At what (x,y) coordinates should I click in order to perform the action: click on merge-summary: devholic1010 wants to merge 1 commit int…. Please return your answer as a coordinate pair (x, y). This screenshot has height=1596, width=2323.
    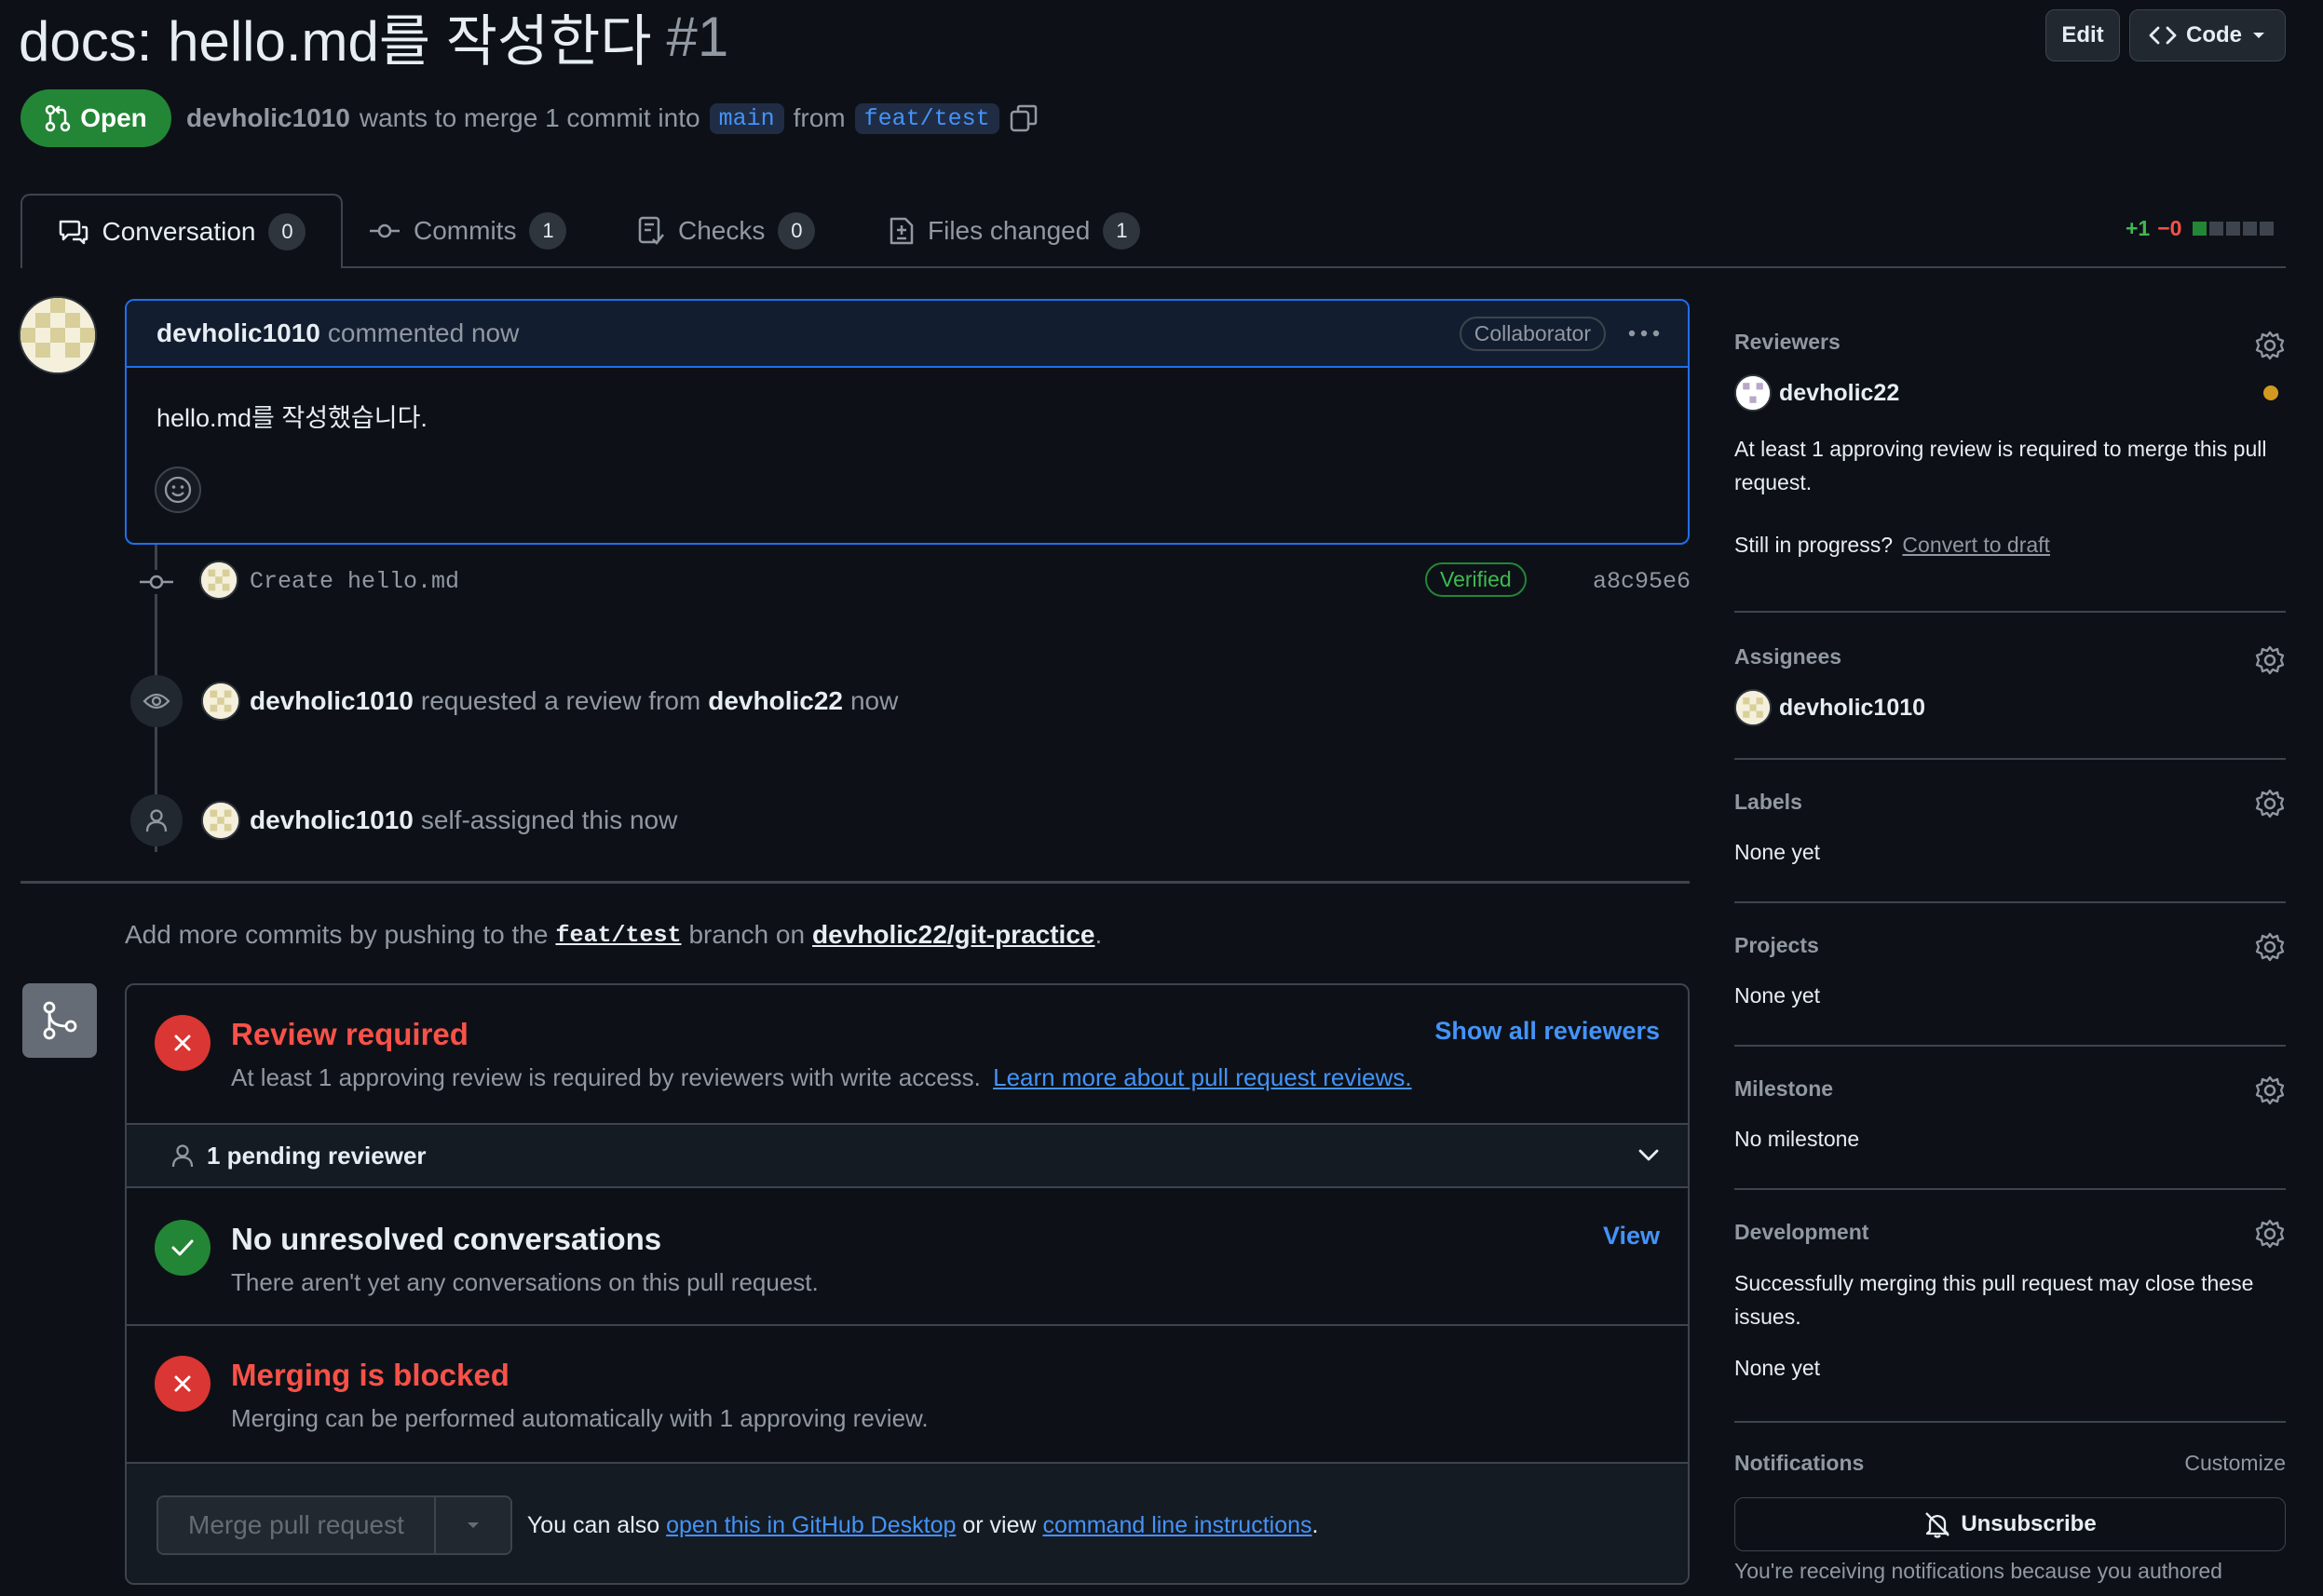
    Looking at the image, I should click on (612, 118).